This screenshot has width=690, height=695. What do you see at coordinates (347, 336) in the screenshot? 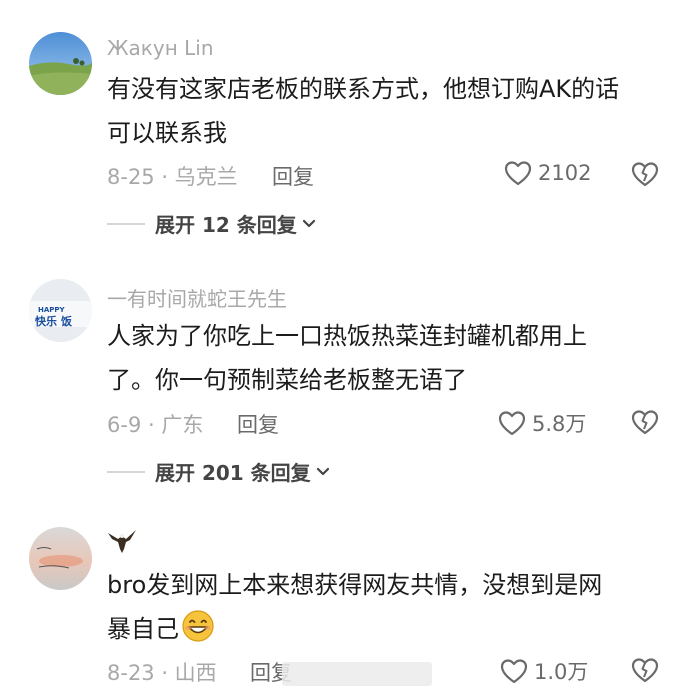
I see `comment-text-line: 人家为了你吃上一口热饭热菜连封罐机都用上` at bounding box center [347, 336].